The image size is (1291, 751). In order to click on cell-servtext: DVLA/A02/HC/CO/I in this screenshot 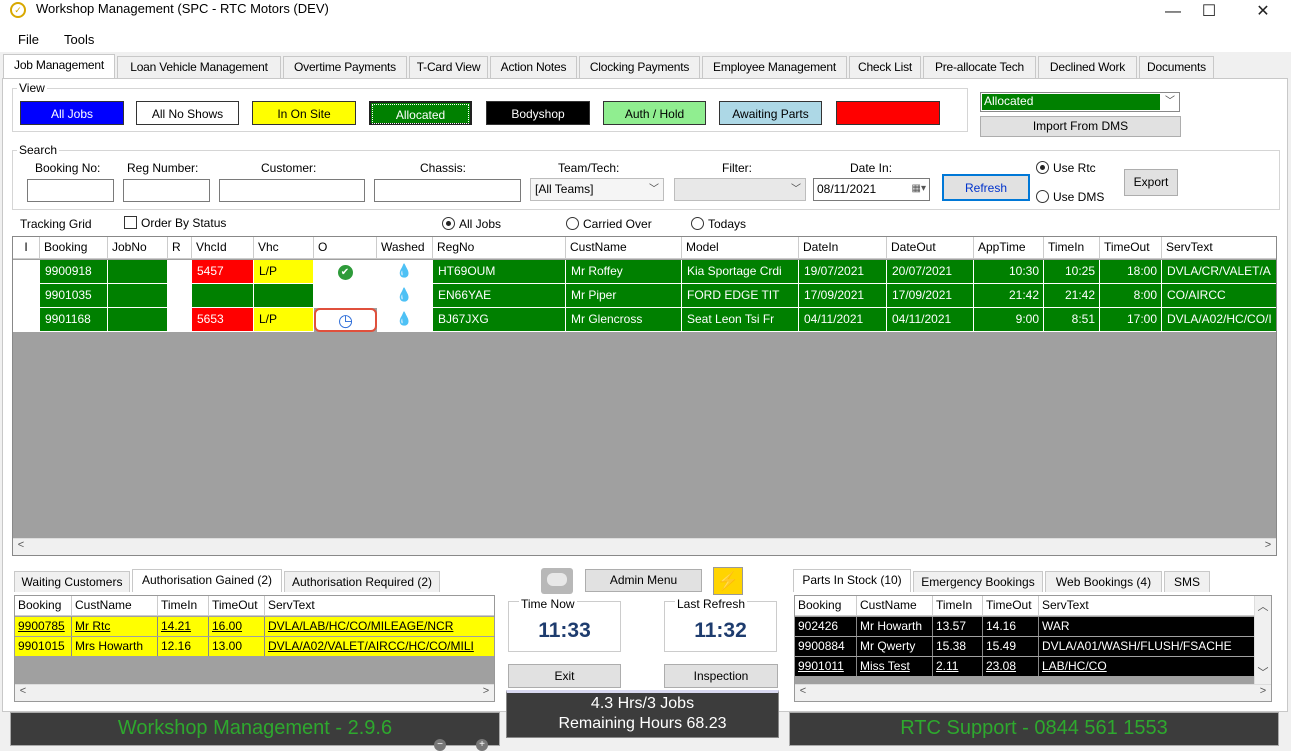, I will do `click(1219, 320)`.